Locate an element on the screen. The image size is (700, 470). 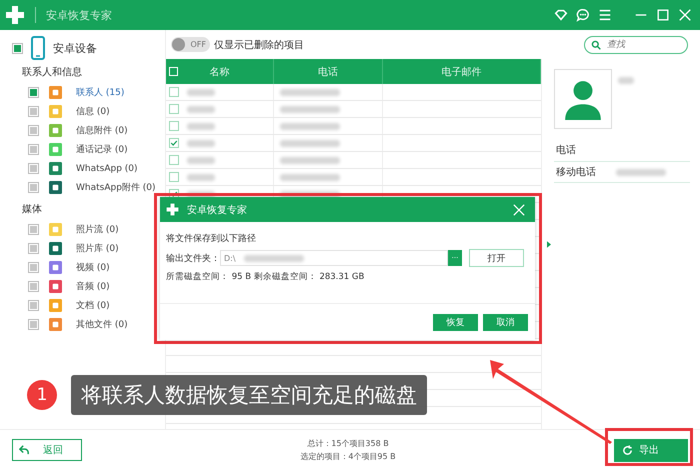
expand-arrow-icon is located at coordinates (549, 244).